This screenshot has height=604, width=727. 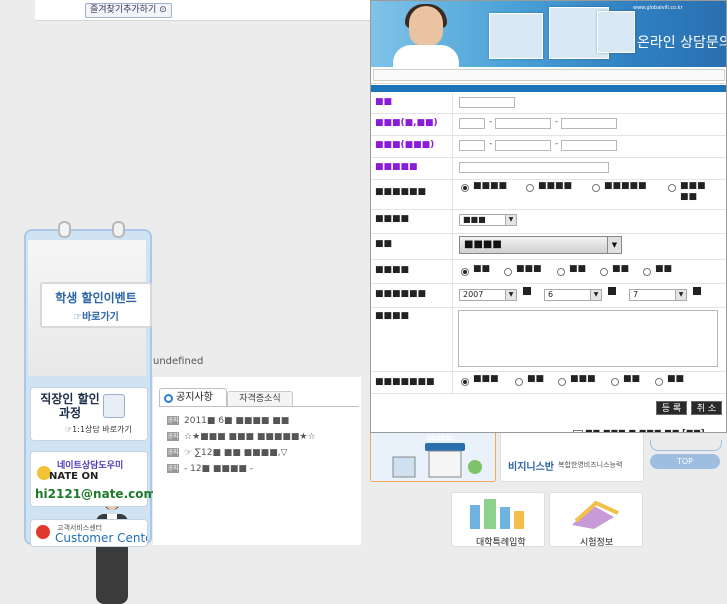 What do you see at coordinates (168, 398) in the screenshot?
I see `radio-dot-icon` at bounding box center [168, 398].